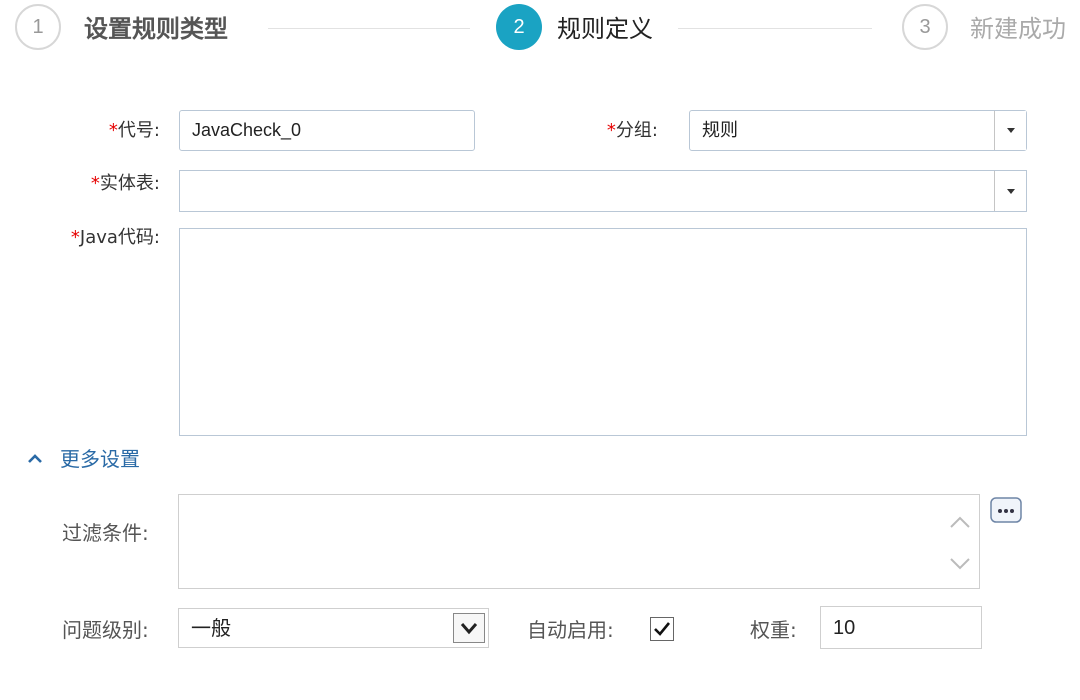 The width and height of the screenshot is (1080, 700). I want to click on step-2-circle: 2, so click(519, 27).